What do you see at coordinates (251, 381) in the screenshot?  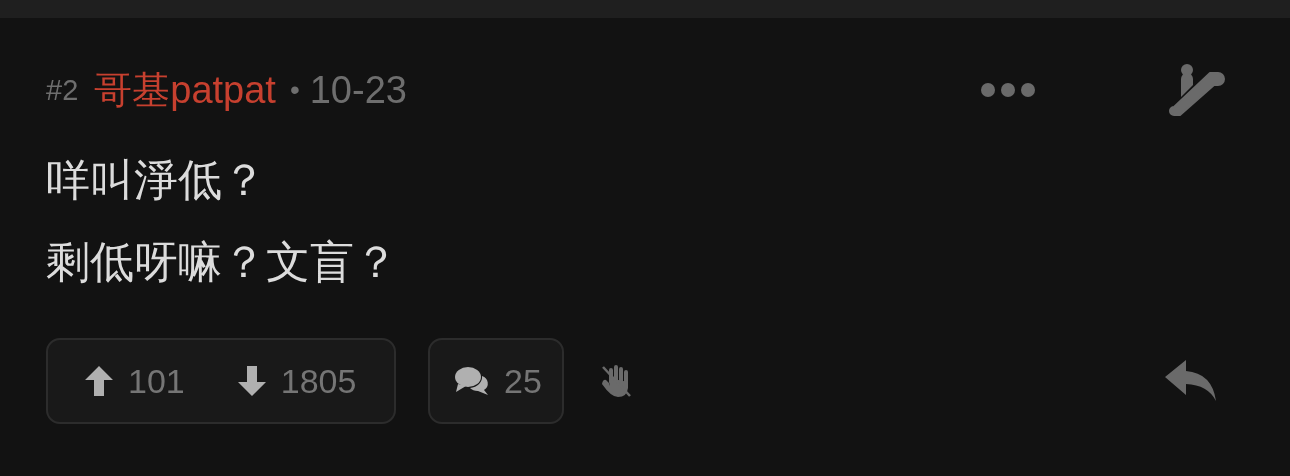 I see `downvote-arrow-icon` at bounding box center [251, 381].